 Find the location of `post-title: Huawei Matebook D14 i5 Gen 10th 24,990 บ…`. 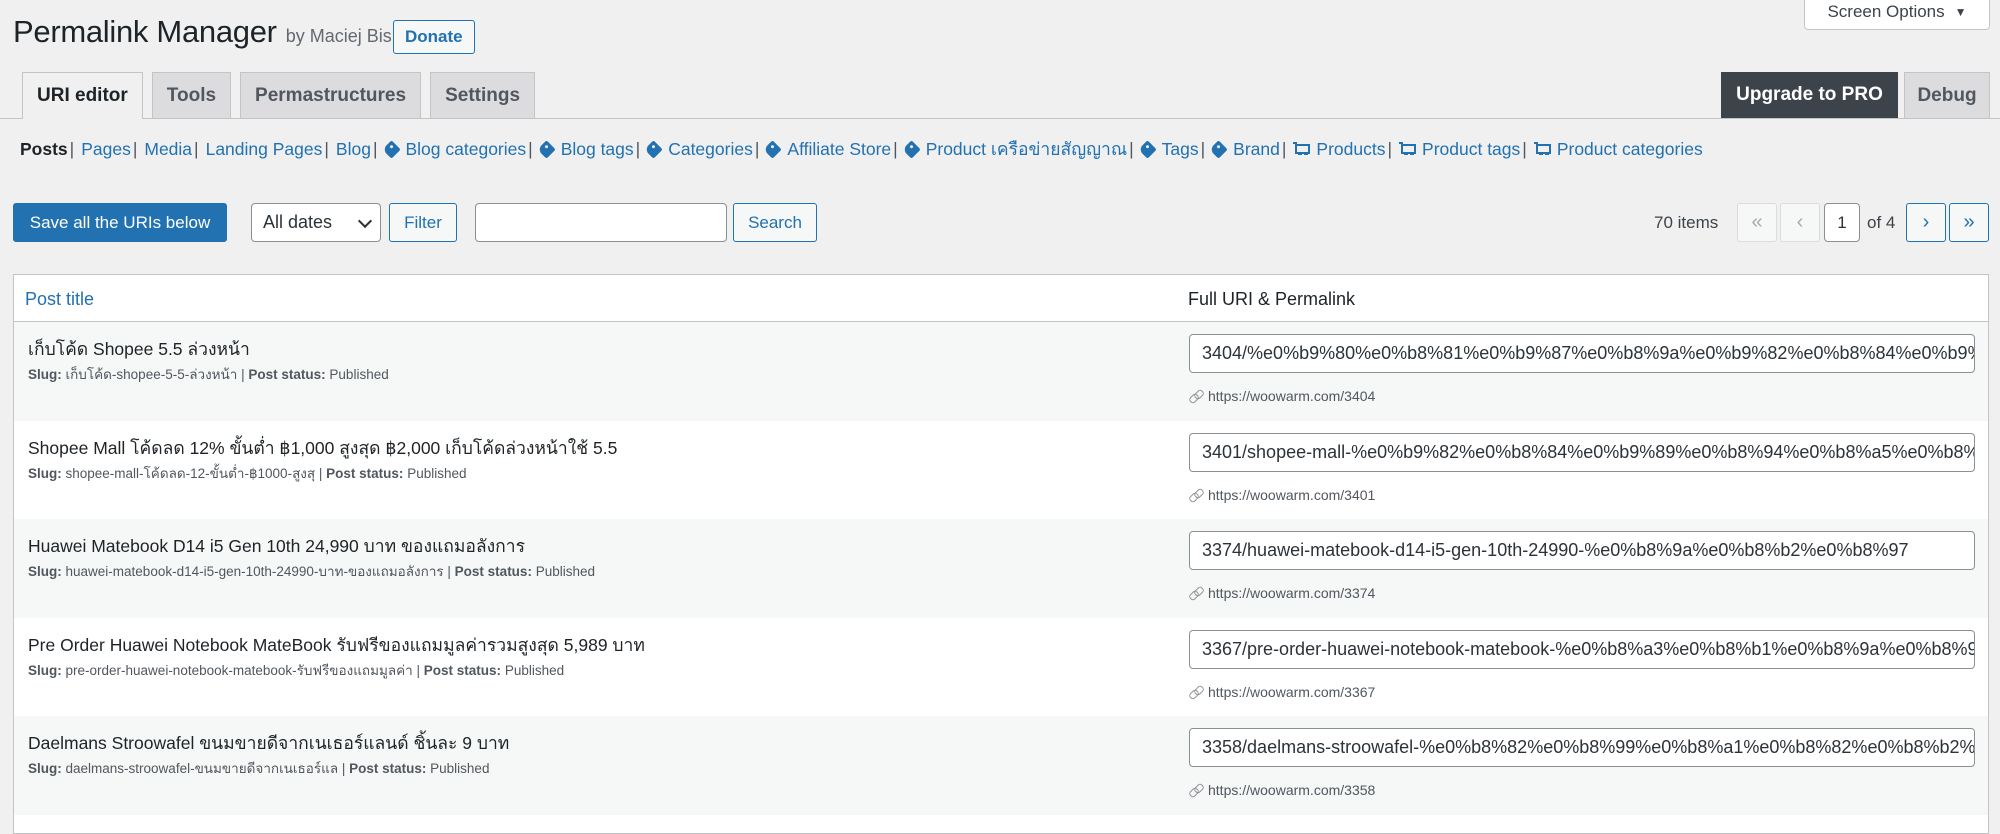

post-title: Huawei Matebook D14 i5 Gen 10th 24,990 บ… is located at coordinates (276, 546).